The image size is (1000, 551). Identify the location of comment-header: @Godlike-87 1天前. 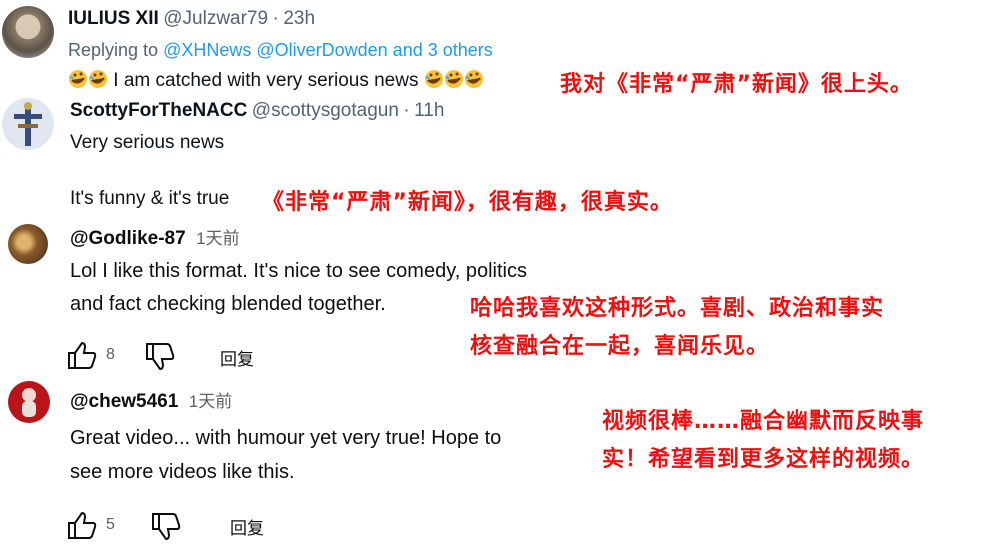
(155, 237).